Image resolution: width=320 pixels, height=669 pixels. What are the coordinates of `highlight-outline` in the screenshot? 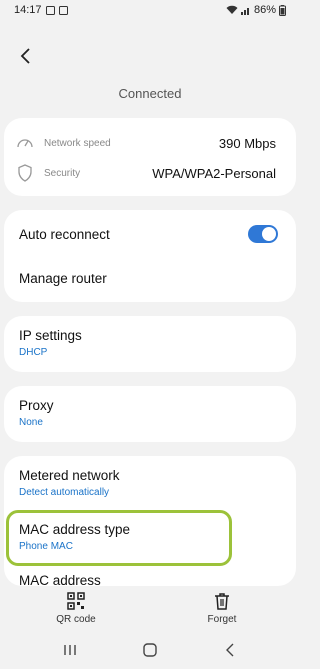 It's located at (119, 538).